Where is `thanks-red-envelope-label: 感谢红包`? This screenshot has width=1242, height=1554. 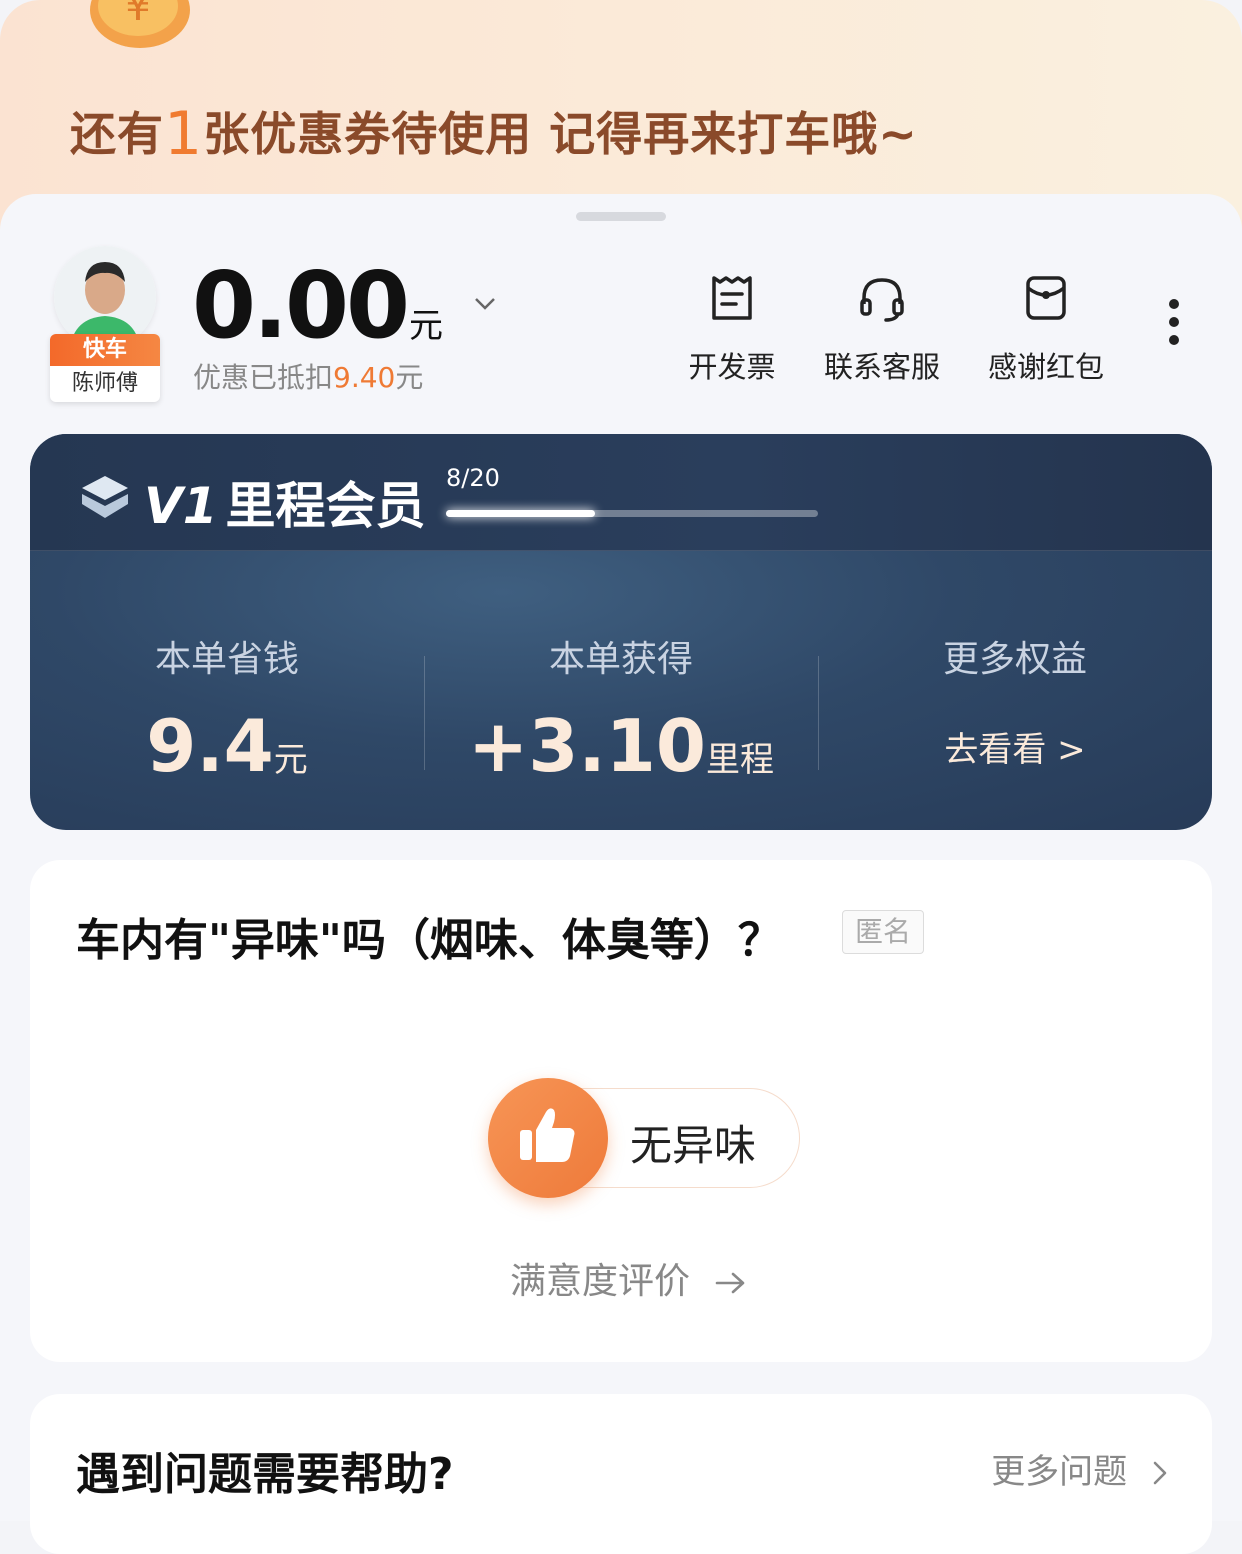
thanks-red-envelope-label: 感谢红包 is located at coordinates (1045, 367).